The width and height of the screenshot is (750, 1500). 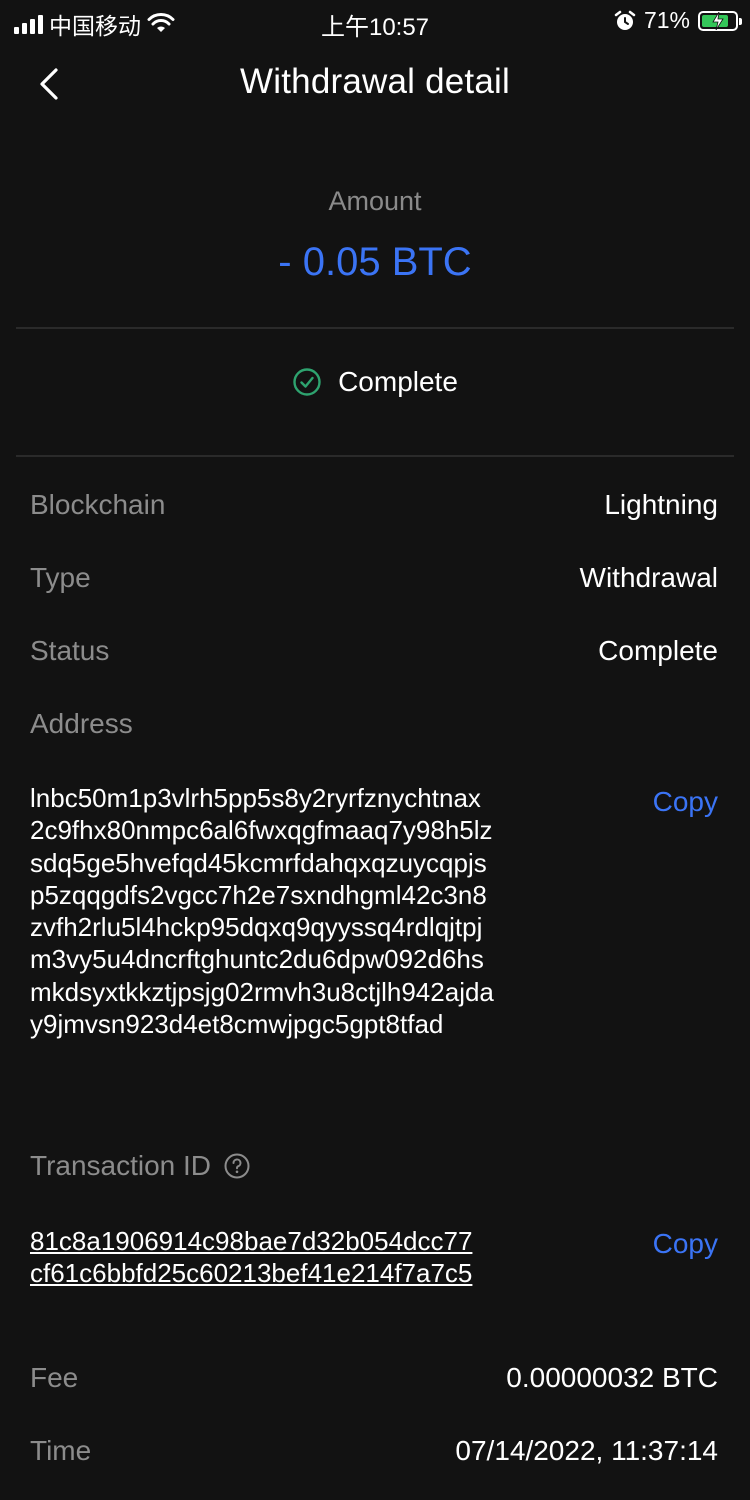 What do you see at coordinates (70, 650) in the screenshot?
I see `status-label: Status` at bounding box center [70, 650].